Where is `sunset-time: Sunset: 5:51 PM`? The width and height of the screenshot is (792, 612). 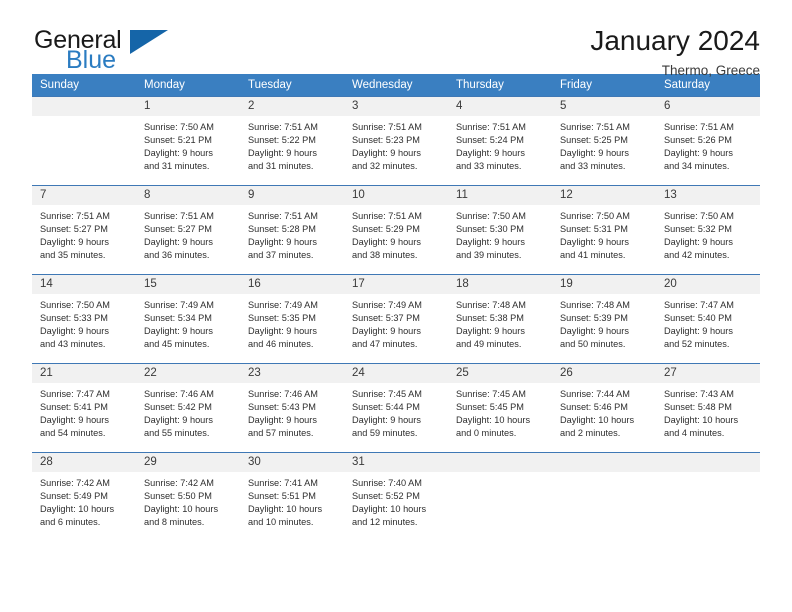 sunset-time: Sunset: 5:51 PM is located at coordinates (282, 496).